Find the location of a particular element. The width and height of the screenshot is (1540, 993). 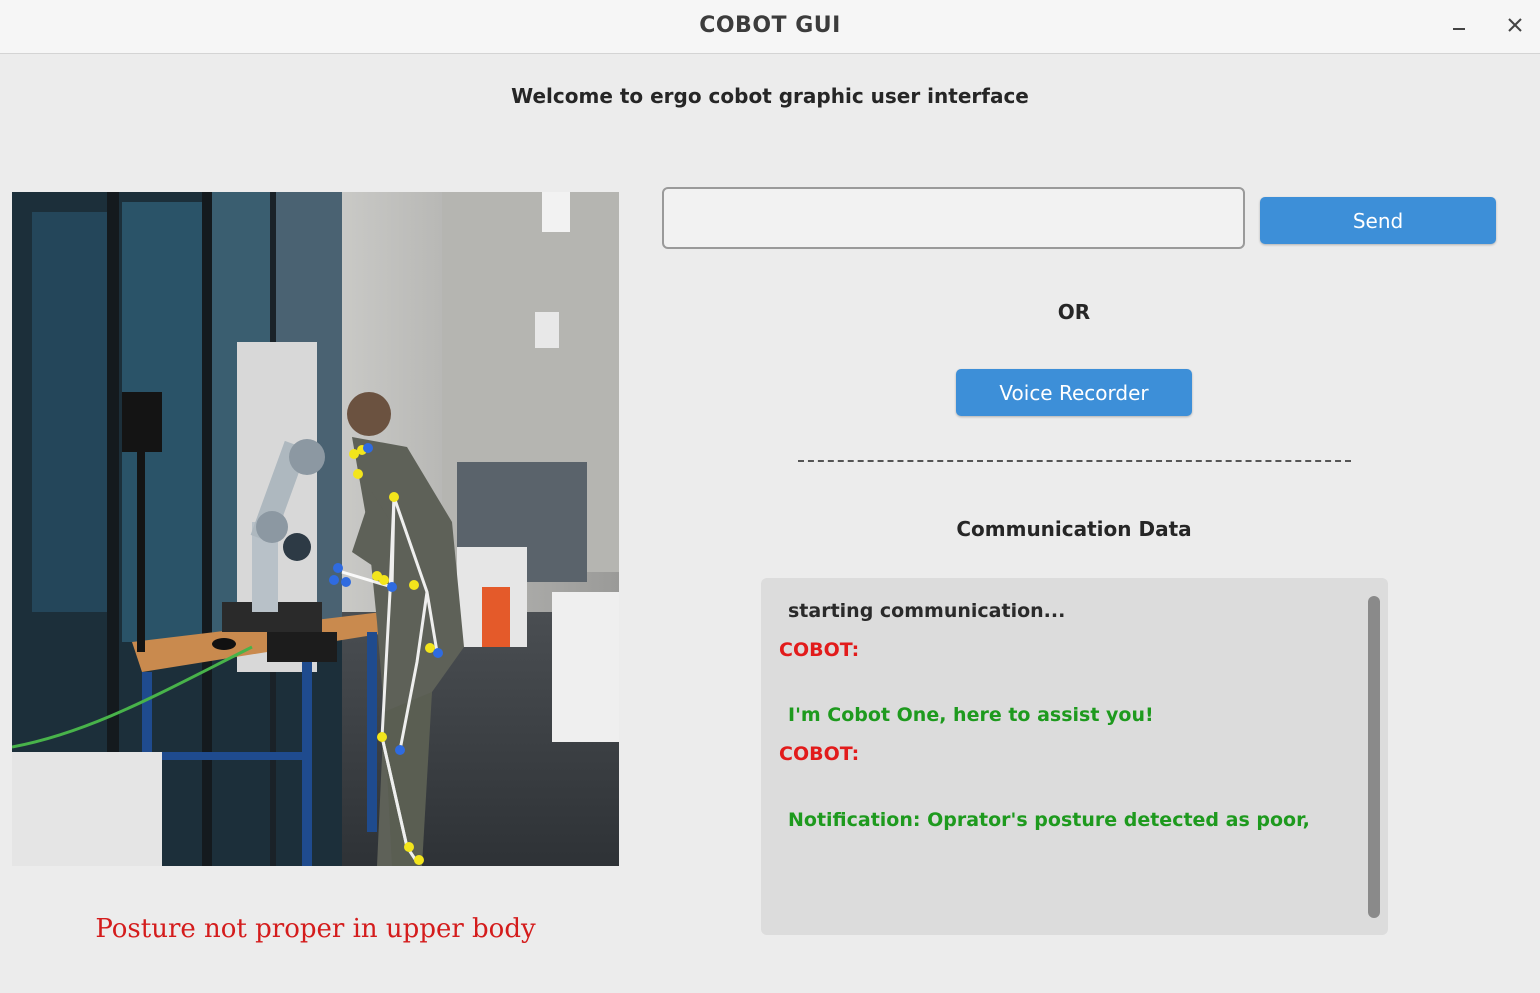

close-button is located at coordinates (1515, 25).